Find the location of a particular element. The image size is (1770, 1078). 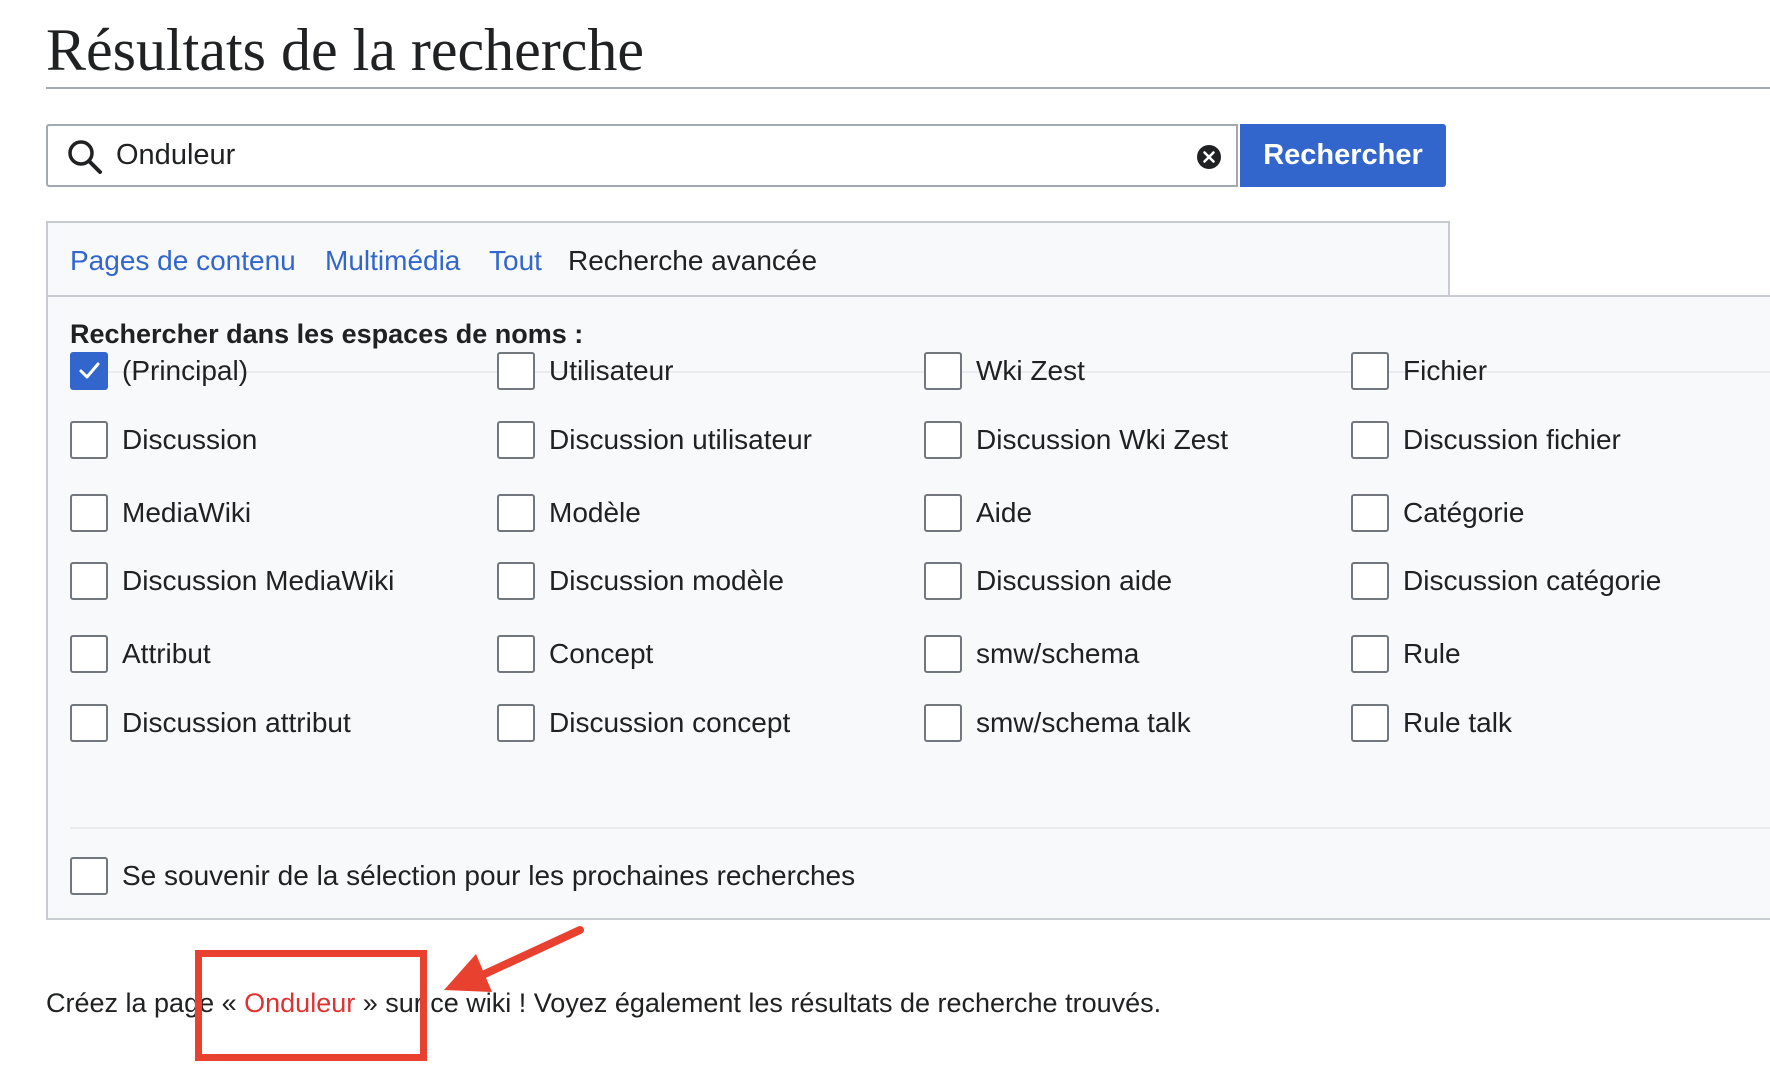

namespace-label: Discussion MediaWiki is located at coordinates (258, 580).